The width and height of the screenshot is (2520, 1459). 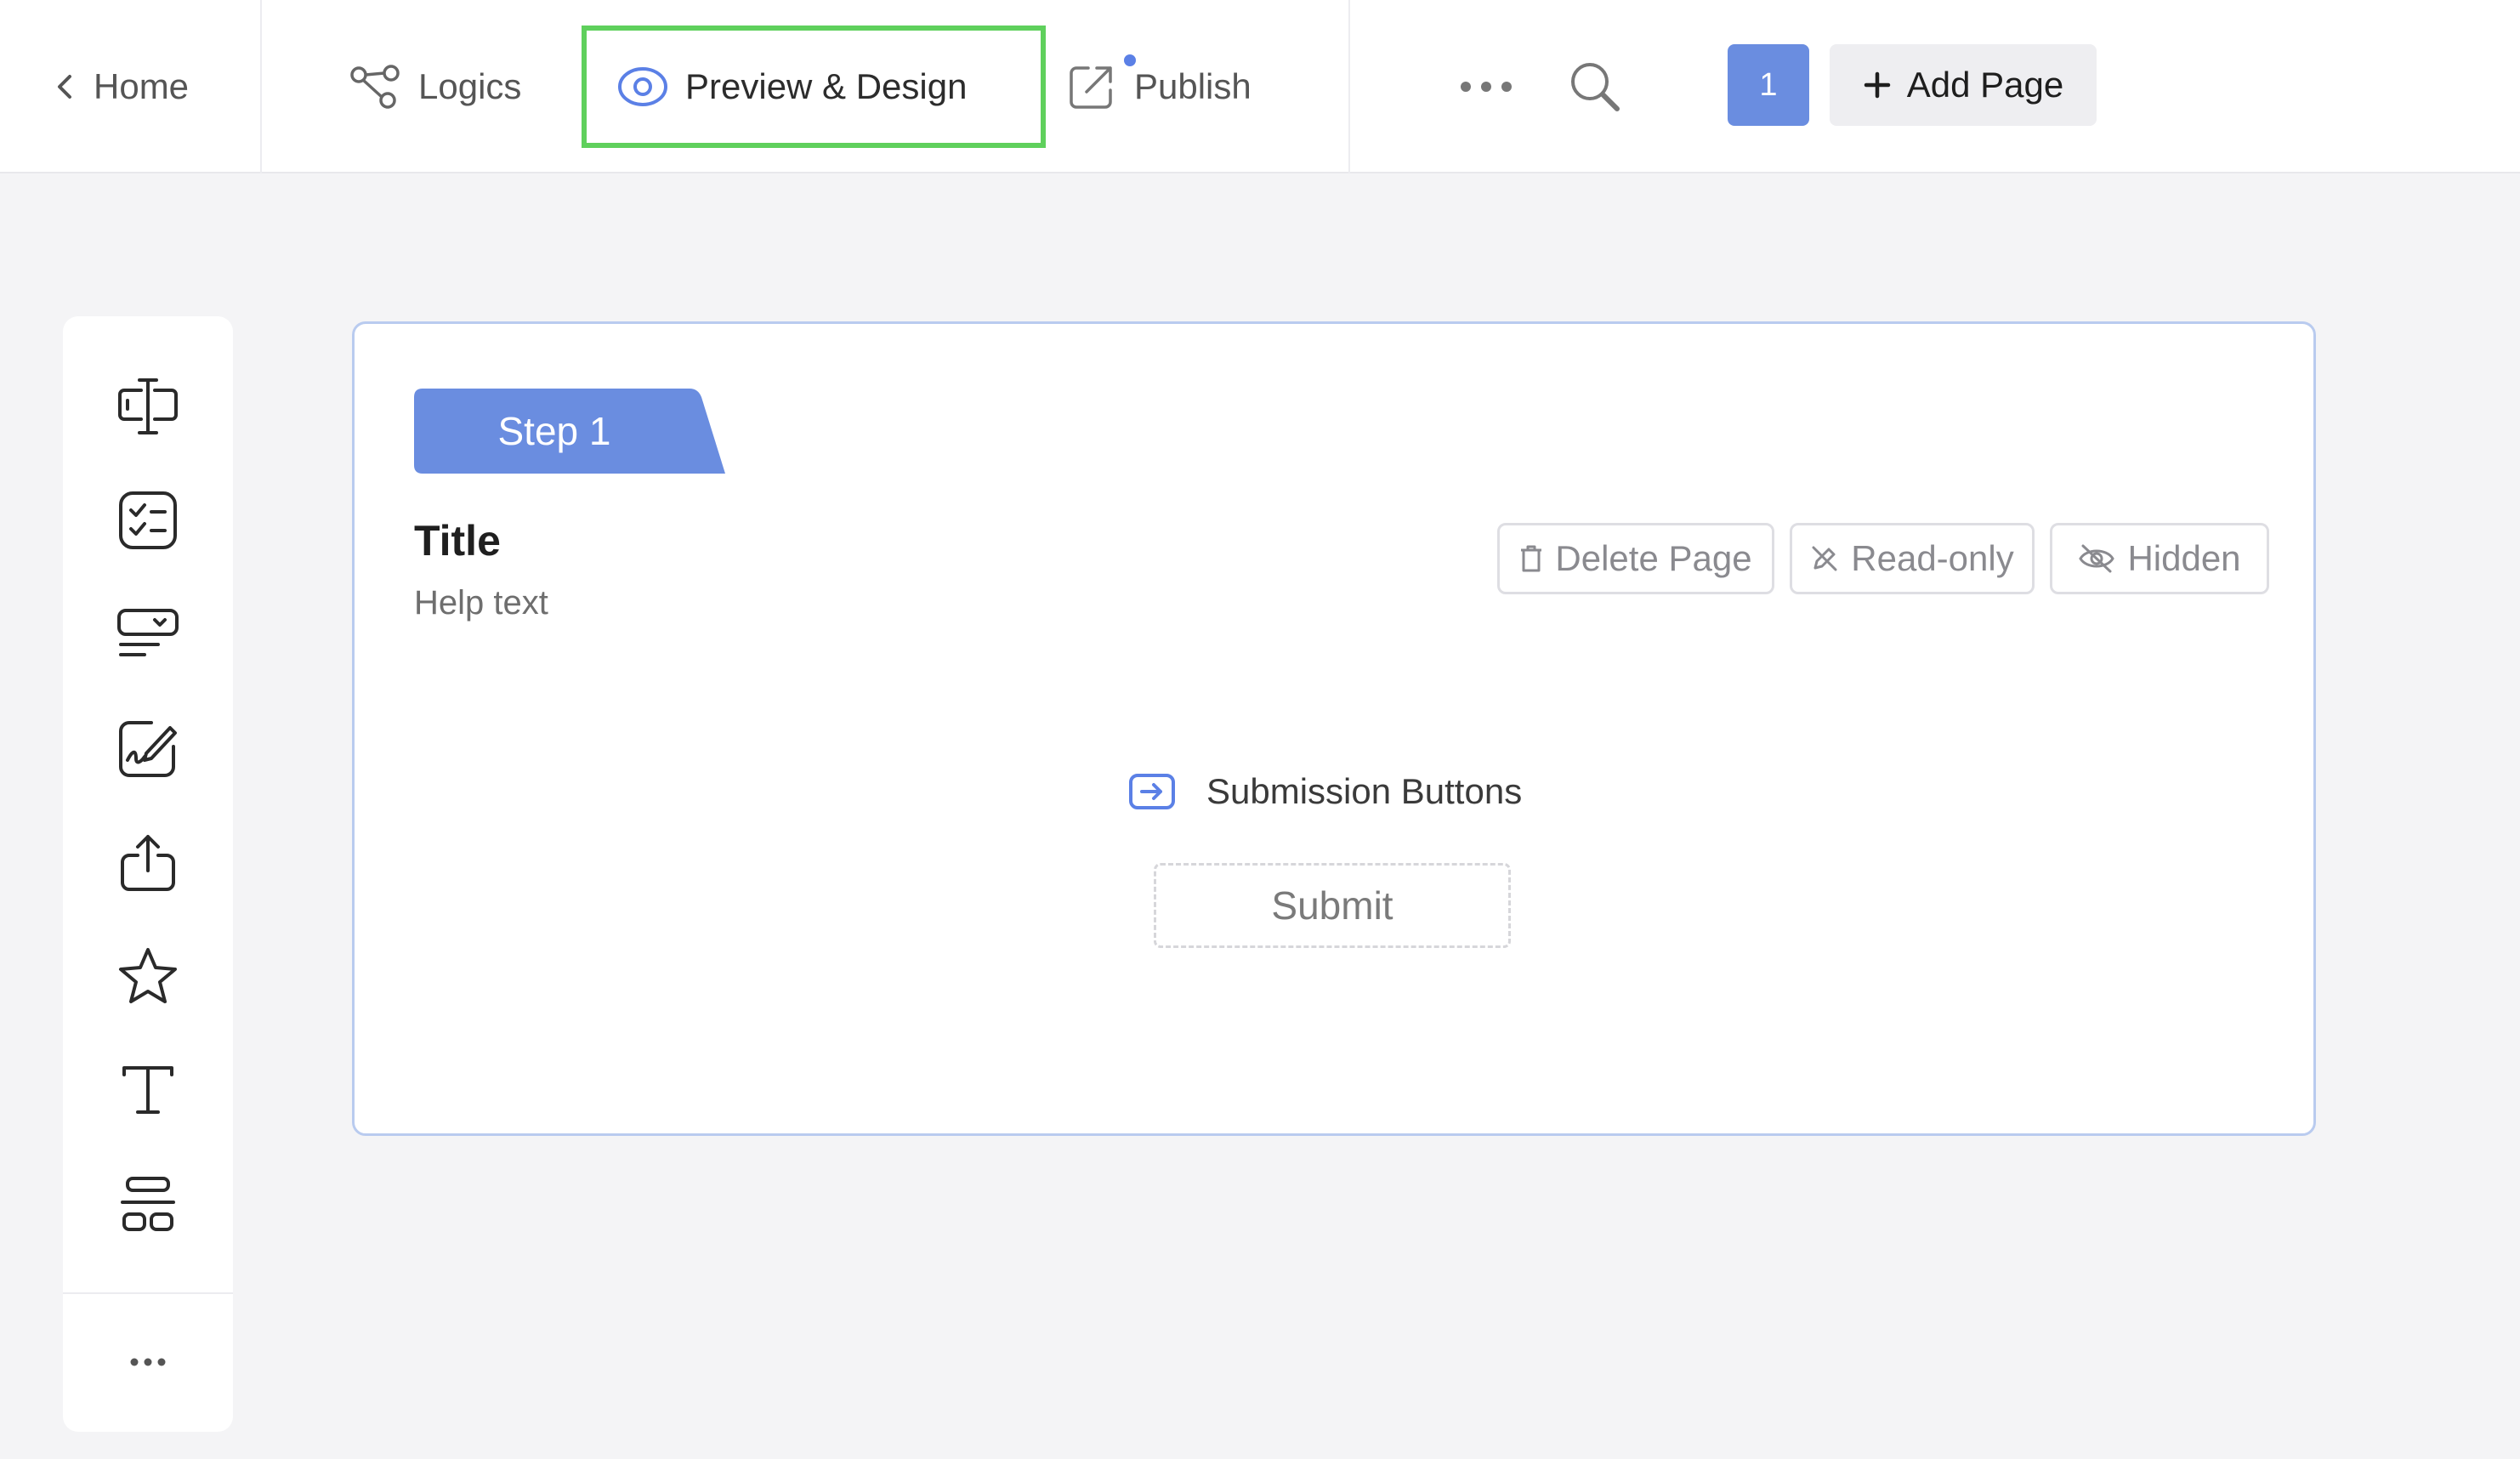 I want to click on more-tools-button, so click(x=148, y=1363).